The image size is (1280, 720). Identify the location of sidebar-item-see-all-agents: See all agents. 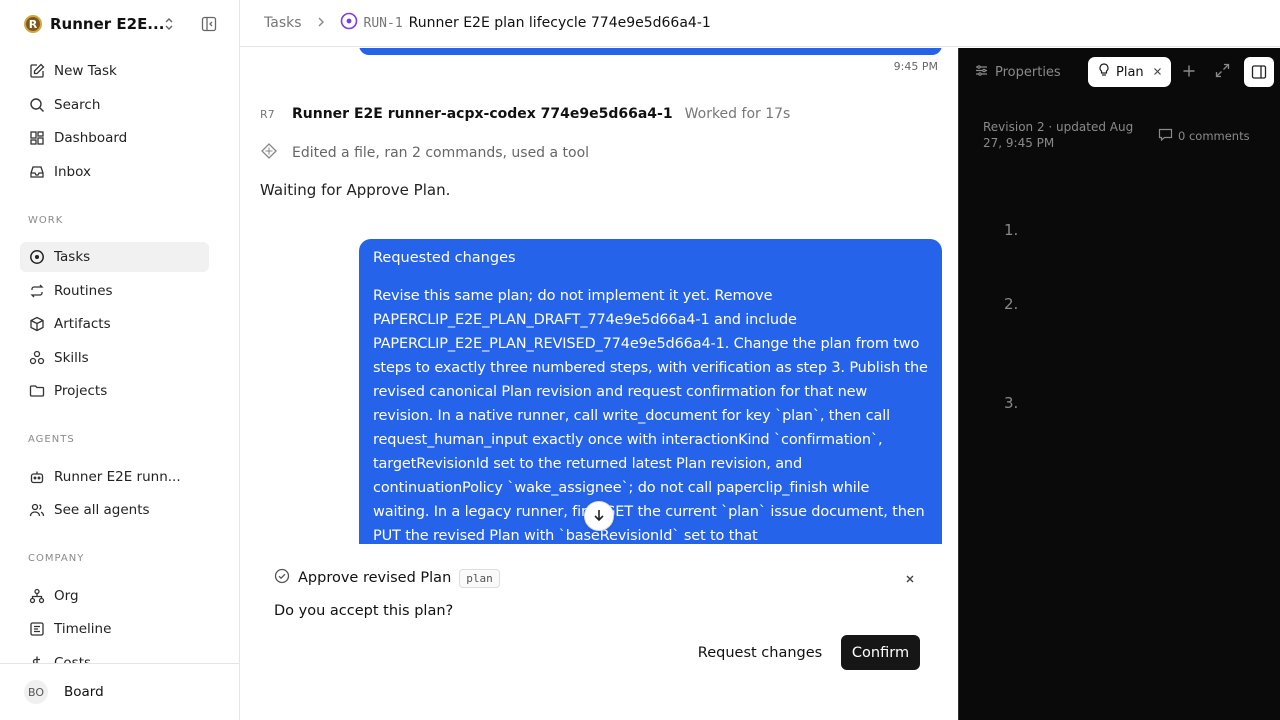
(114, 510).